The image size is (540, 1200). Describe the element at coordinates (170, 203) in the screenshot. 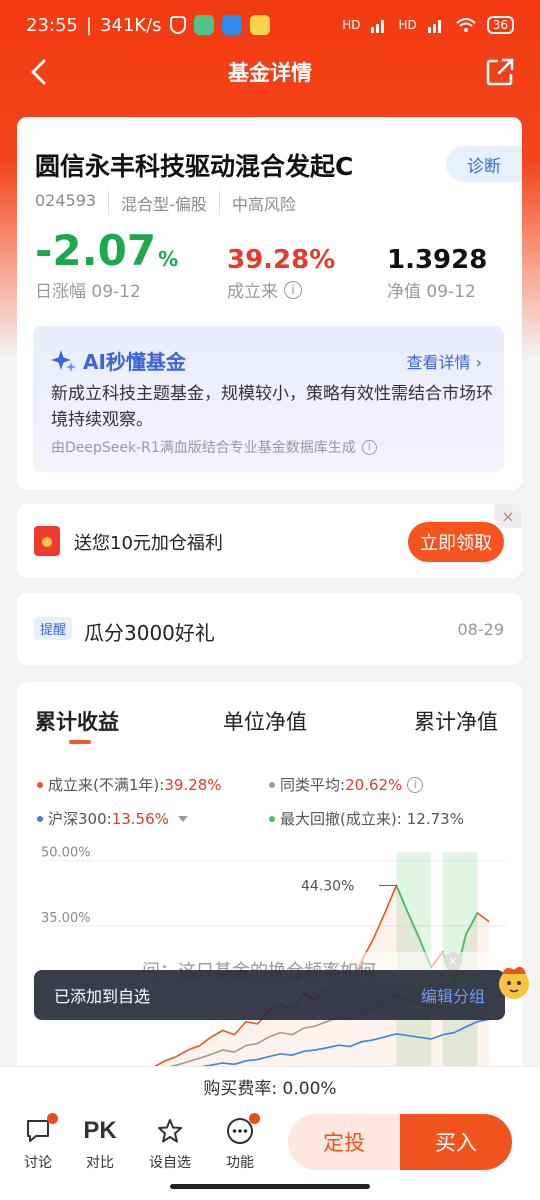

I see `fund-type: 混合型-偏股` at that location.